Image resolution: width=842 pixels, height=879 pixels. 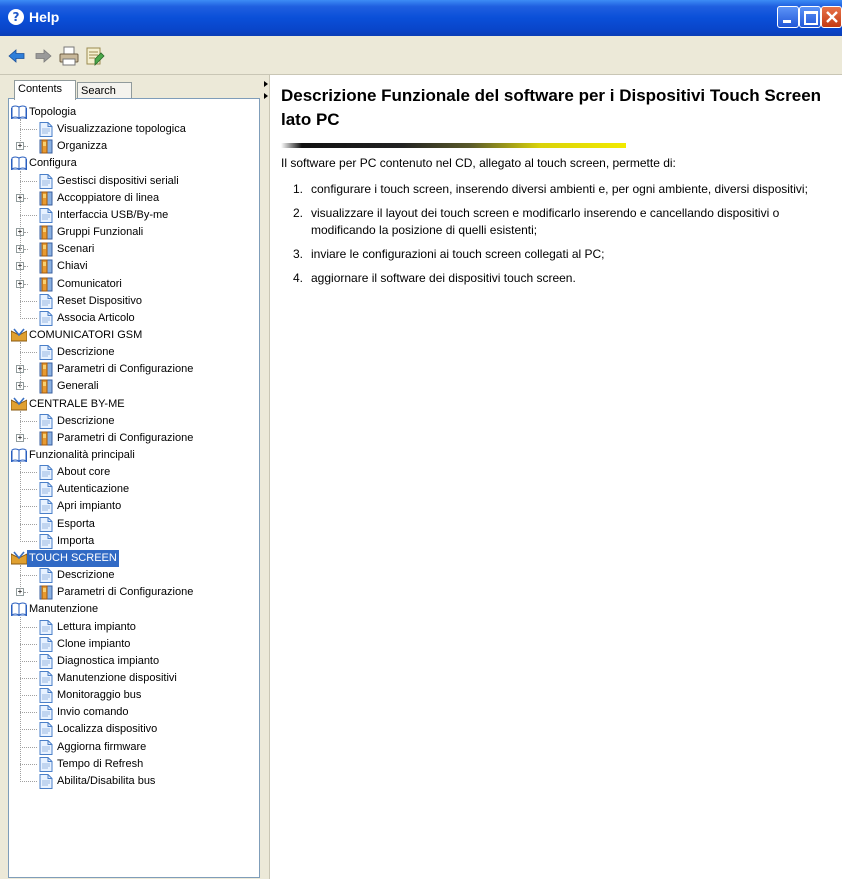 What do you see at coordinates (76, 523) in the screenshot?
I see `tree-item-label: Esporta` at bounding box center [76, 523].